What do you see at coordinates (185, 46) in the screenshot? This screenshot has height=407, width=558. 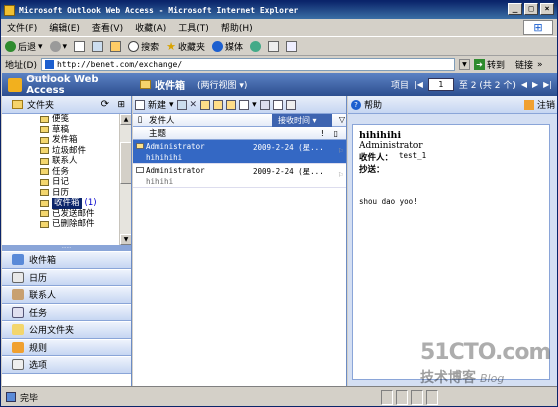 I see `favorites-button: ★ 收藏夹` at bounding box center [185, 46].